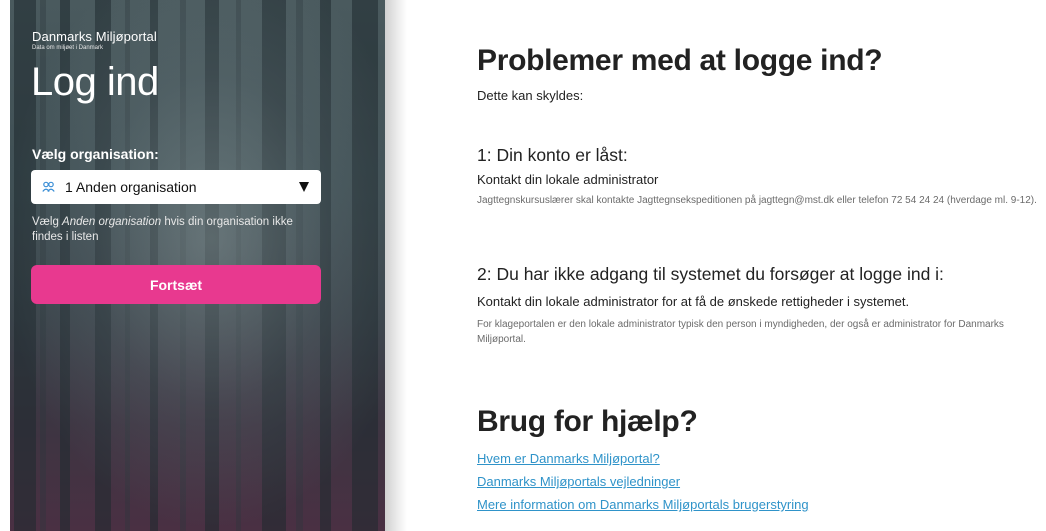  Describe the element at coordinates (94, 36) in the screenshot. I see `brand-name: Danmarks Miljøportal` at that location.